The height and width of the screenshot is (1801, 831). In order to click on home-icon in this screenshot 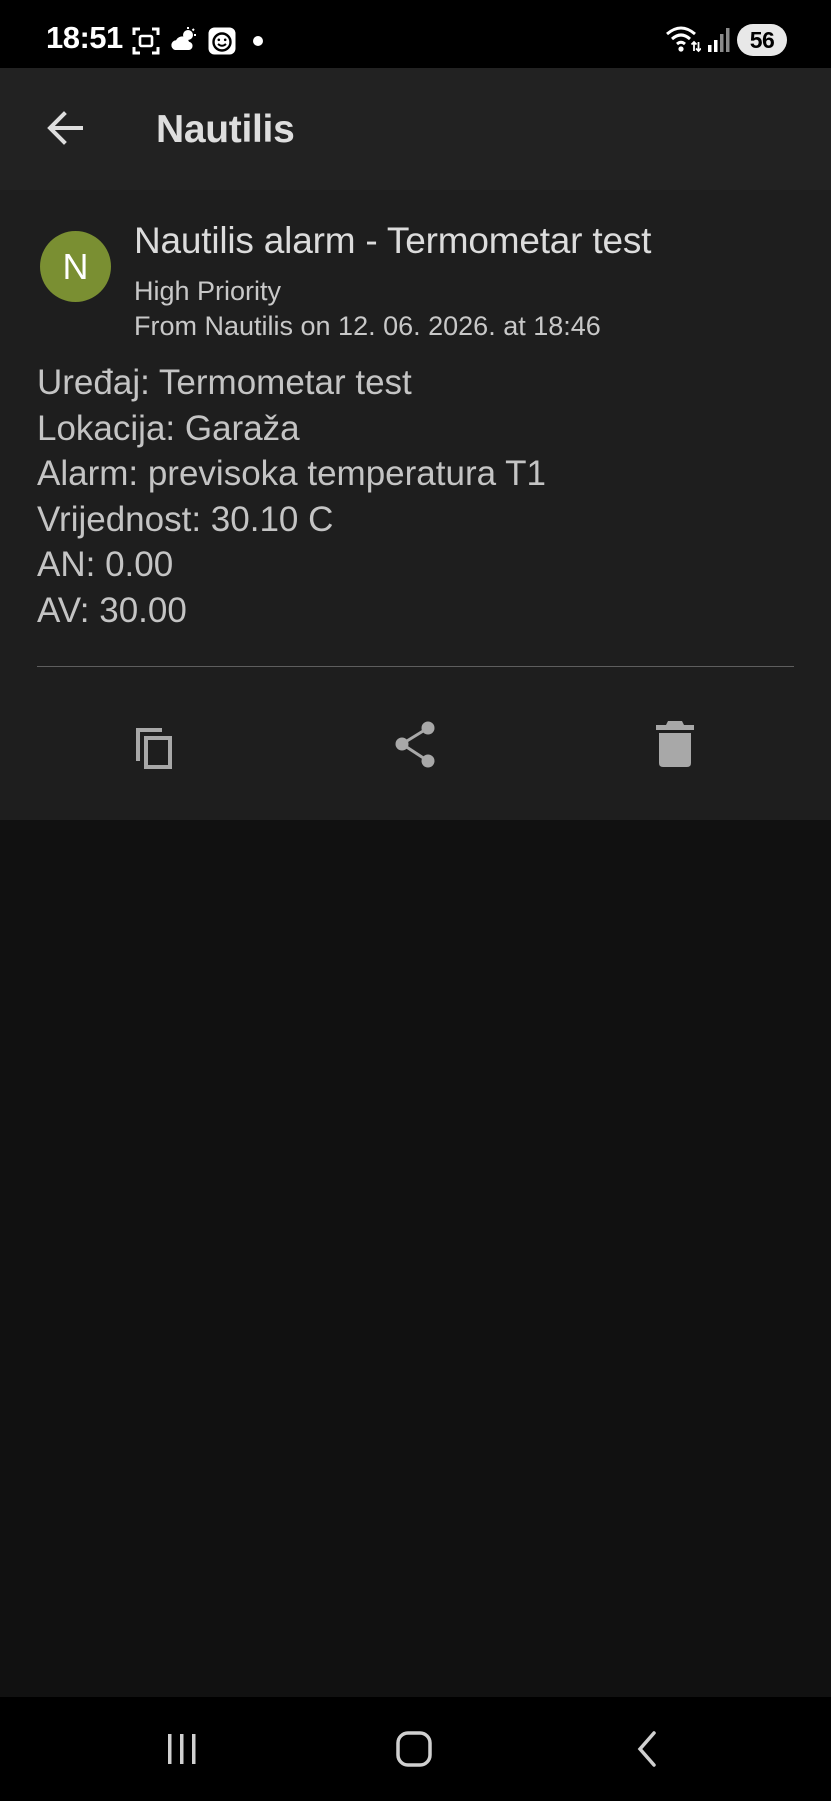, I will do `click(414, 1749)`.